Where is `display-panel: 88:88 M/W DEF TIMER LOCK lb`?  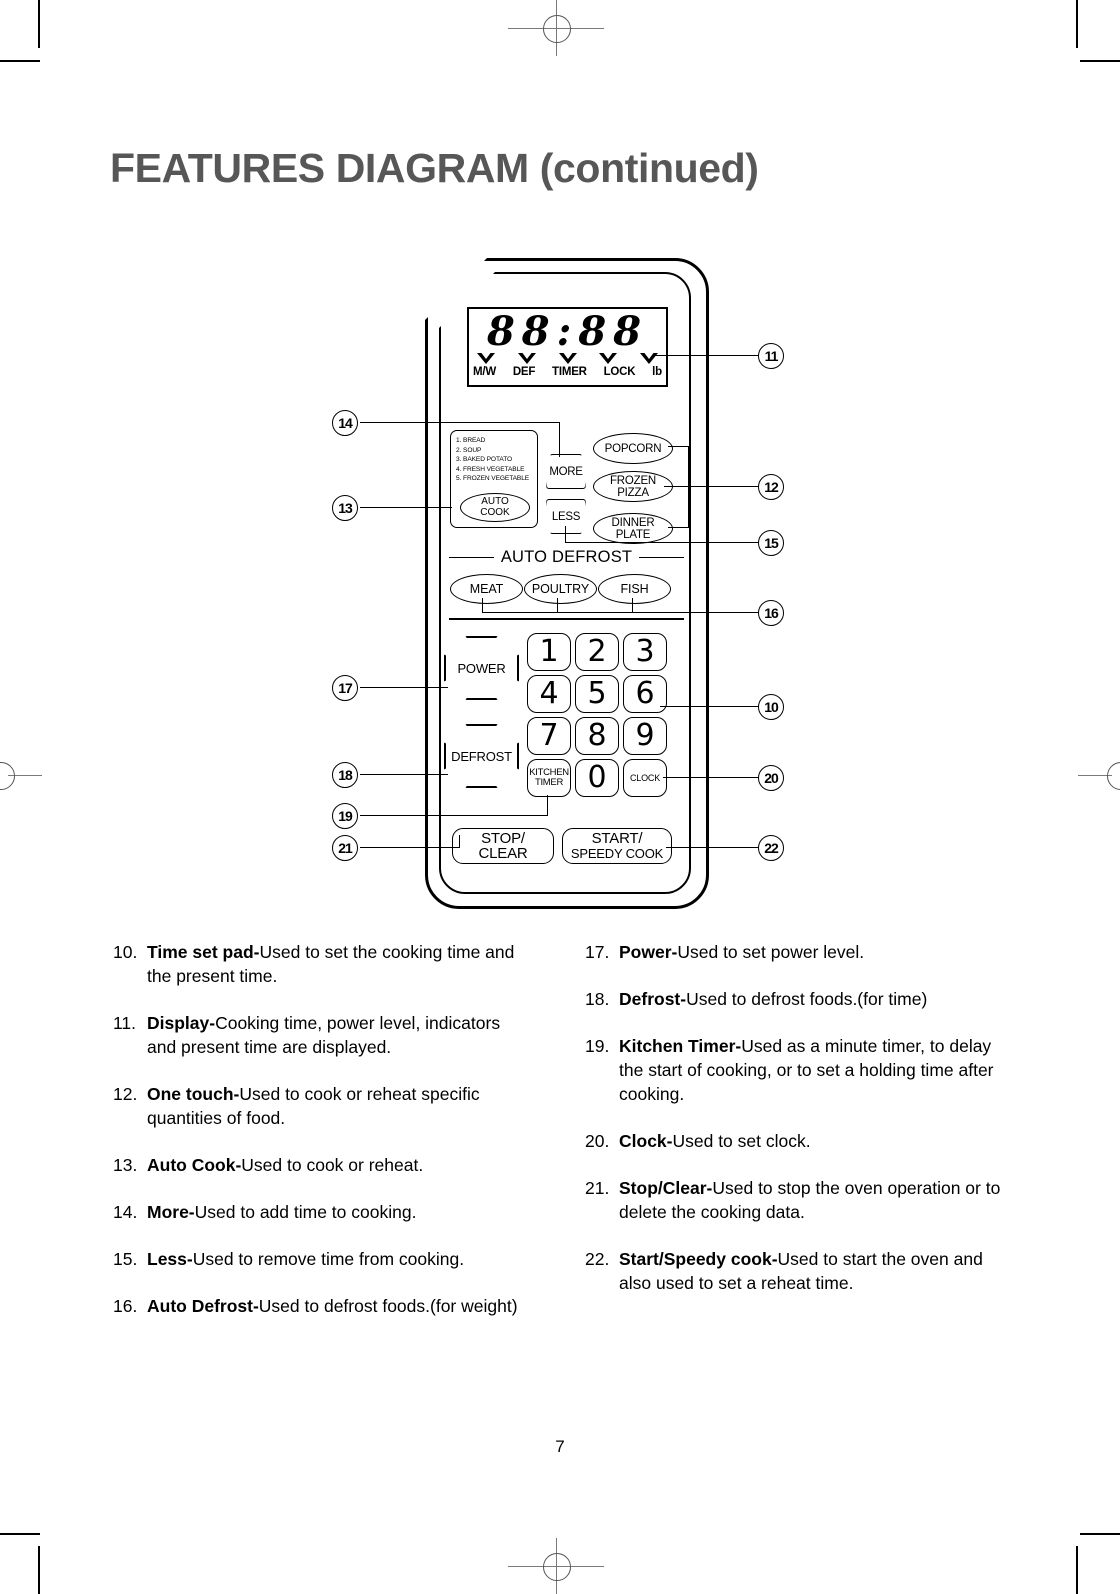
display-panel: 88:88 M/W DEF TIMER LOCK lb is located at coordinates (567, 347).